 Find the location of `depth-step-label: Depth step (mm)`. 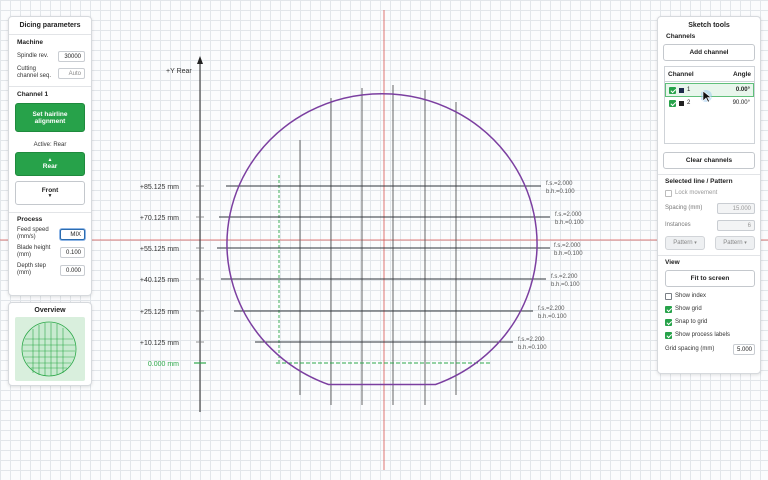

depth-step-label: Depth step (mm) is located at coordinates (32, 269).